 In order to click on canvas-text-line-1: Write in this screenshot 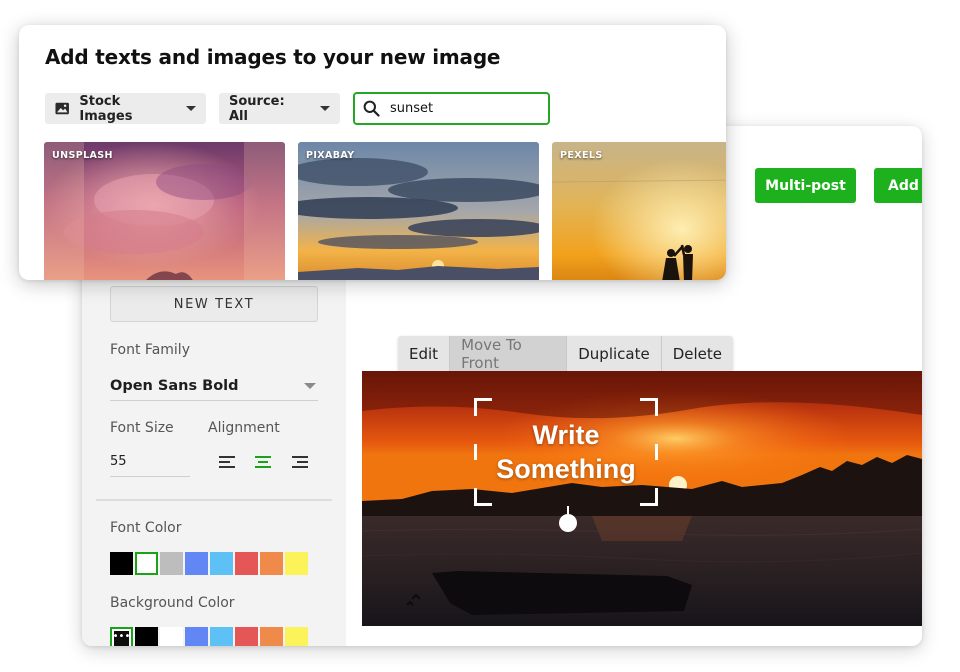, I will do `click(566, 435)`.